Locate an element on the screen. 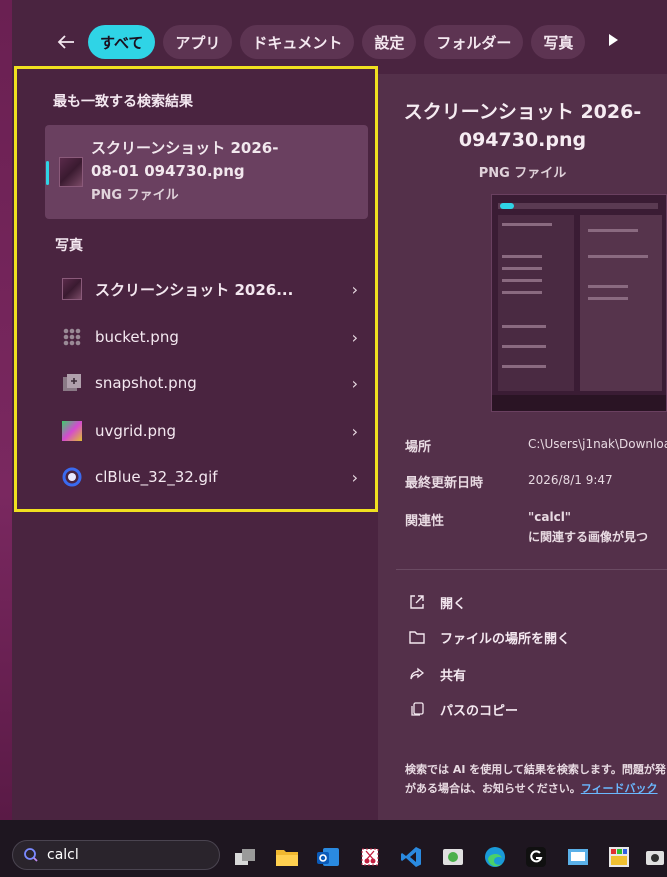  list-item-label: clBlue_32_32.gif is located at coordinates (156, 477).